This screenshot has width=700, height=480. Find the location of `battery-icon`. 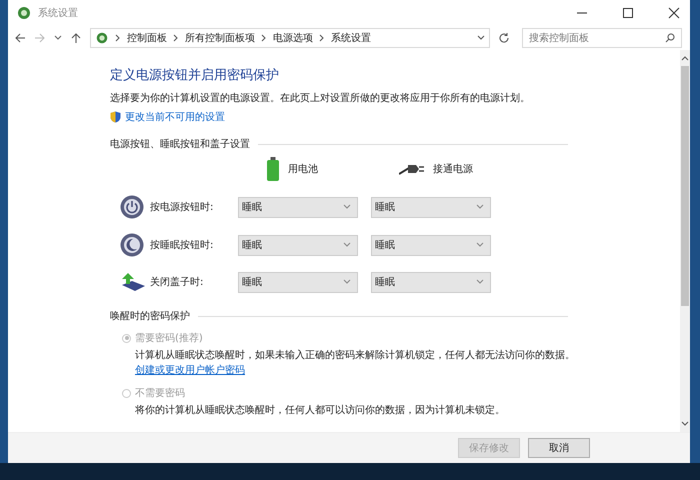

battery-icon is located at coordinates (273, 169).